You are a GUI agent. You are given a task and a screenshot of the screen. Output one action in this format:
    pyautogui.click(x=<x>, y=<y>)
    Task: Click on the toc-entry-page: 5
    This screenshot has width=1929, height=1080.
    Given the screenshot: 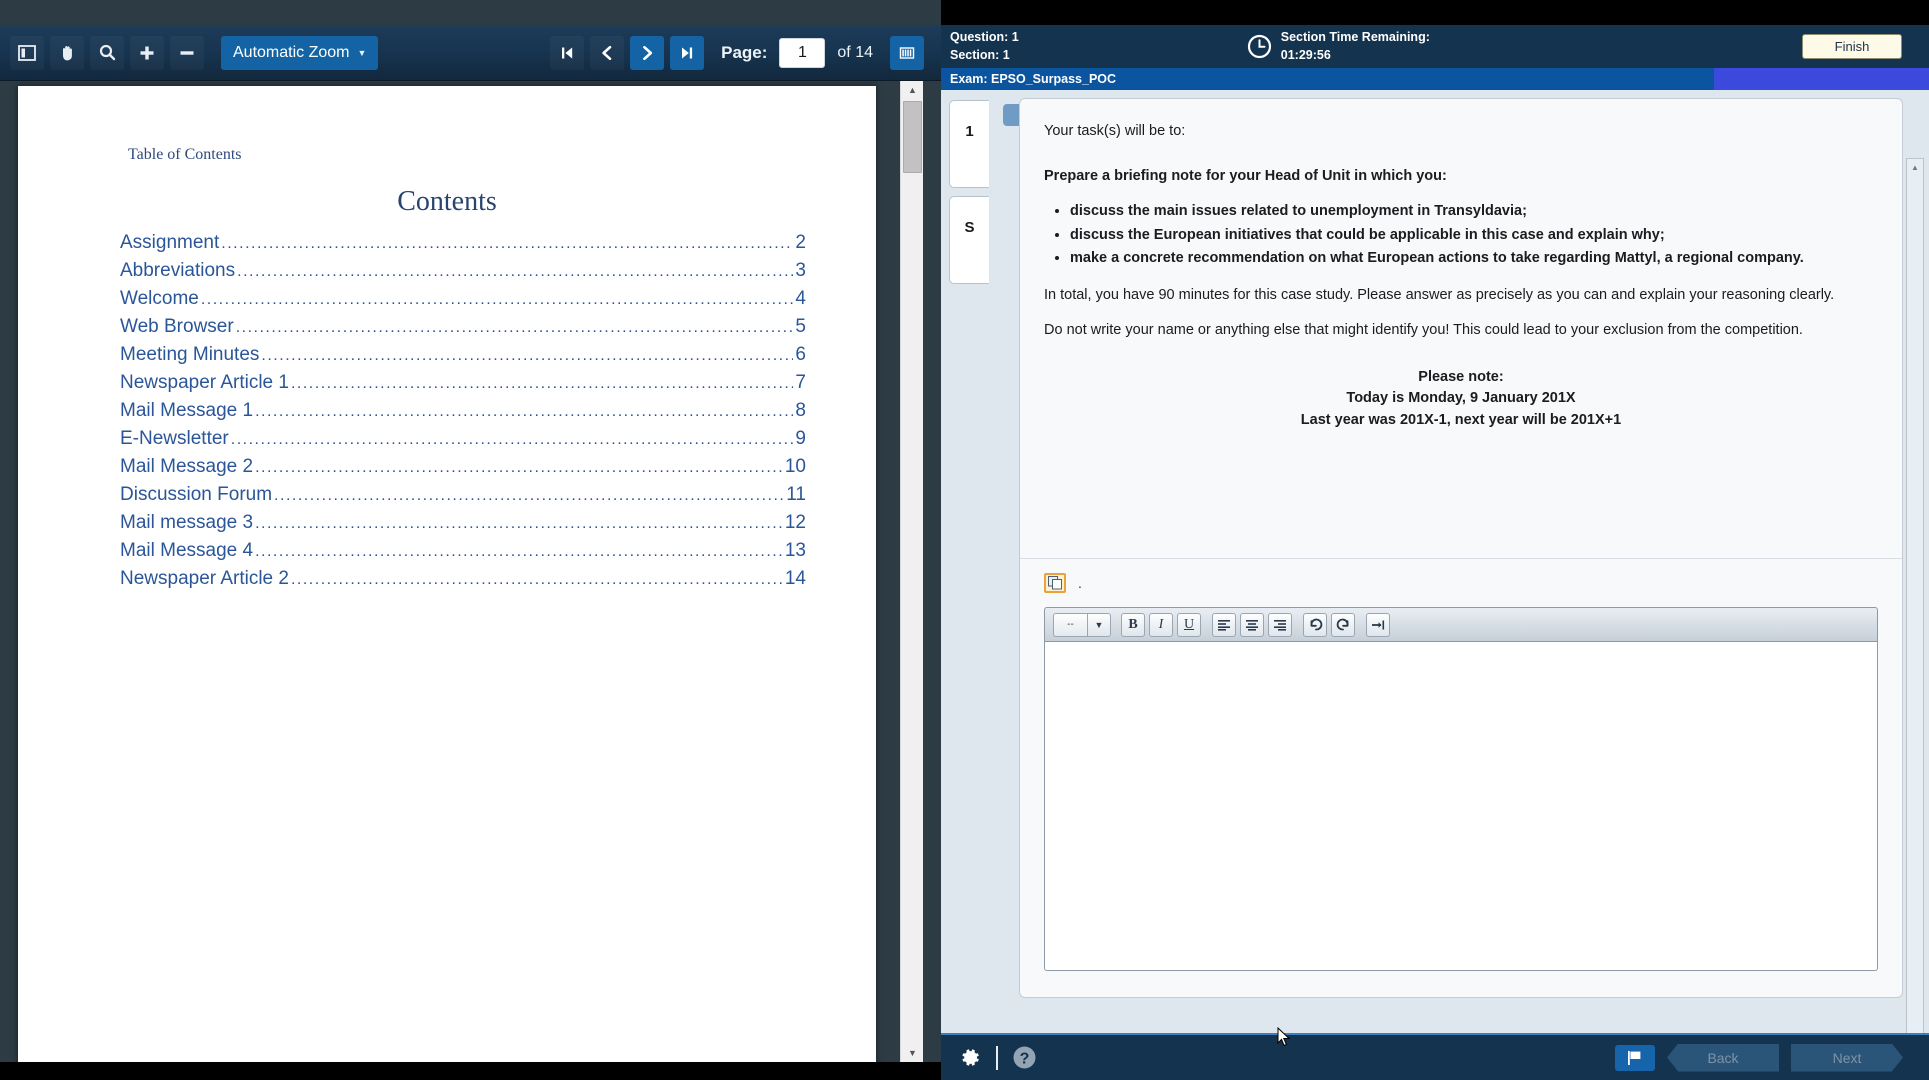 What is the action you would take?
    pyautogui.click(x=800, y=326)
    